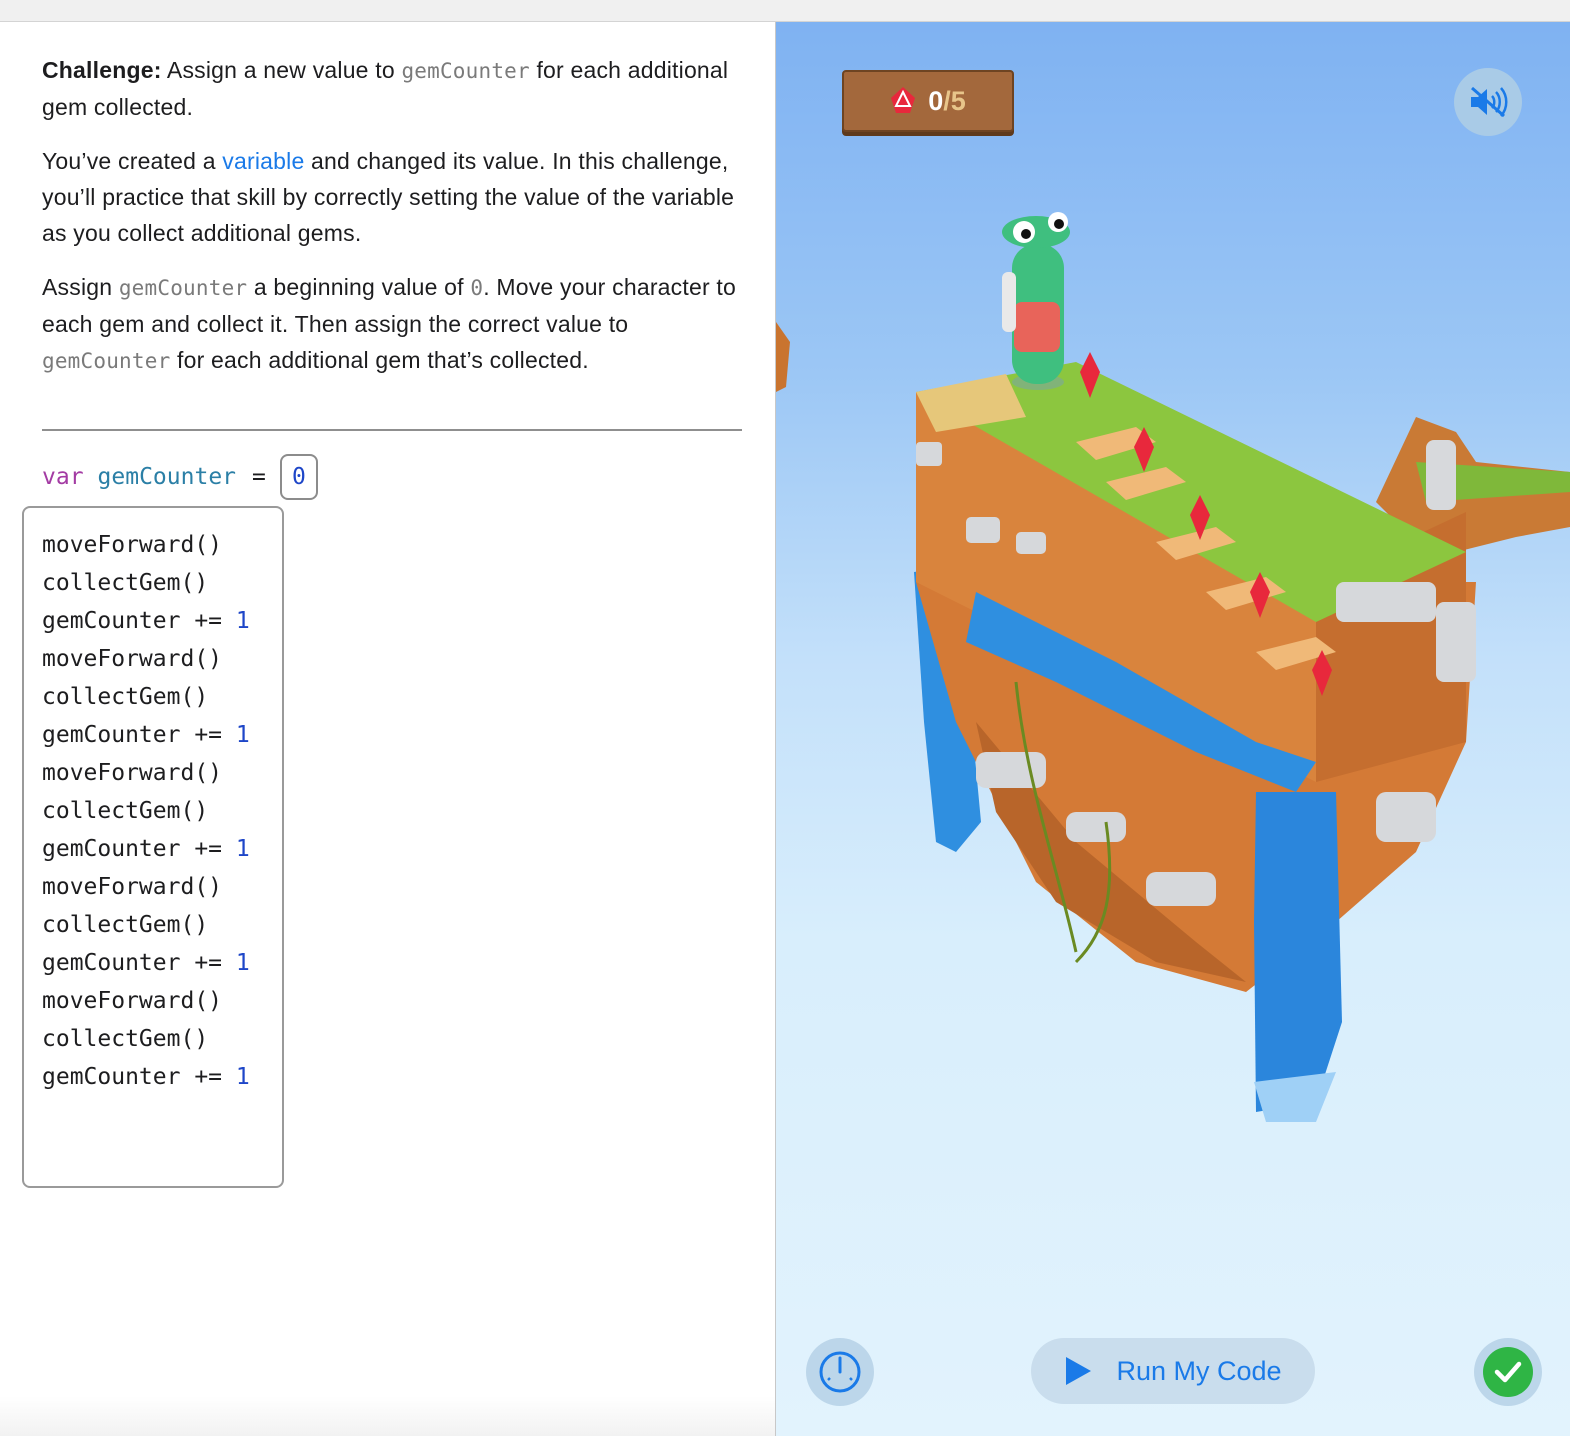  Describe the element at coordinates (954, 100) in the screenshot. I see `gems-total-count: /5` at that location.